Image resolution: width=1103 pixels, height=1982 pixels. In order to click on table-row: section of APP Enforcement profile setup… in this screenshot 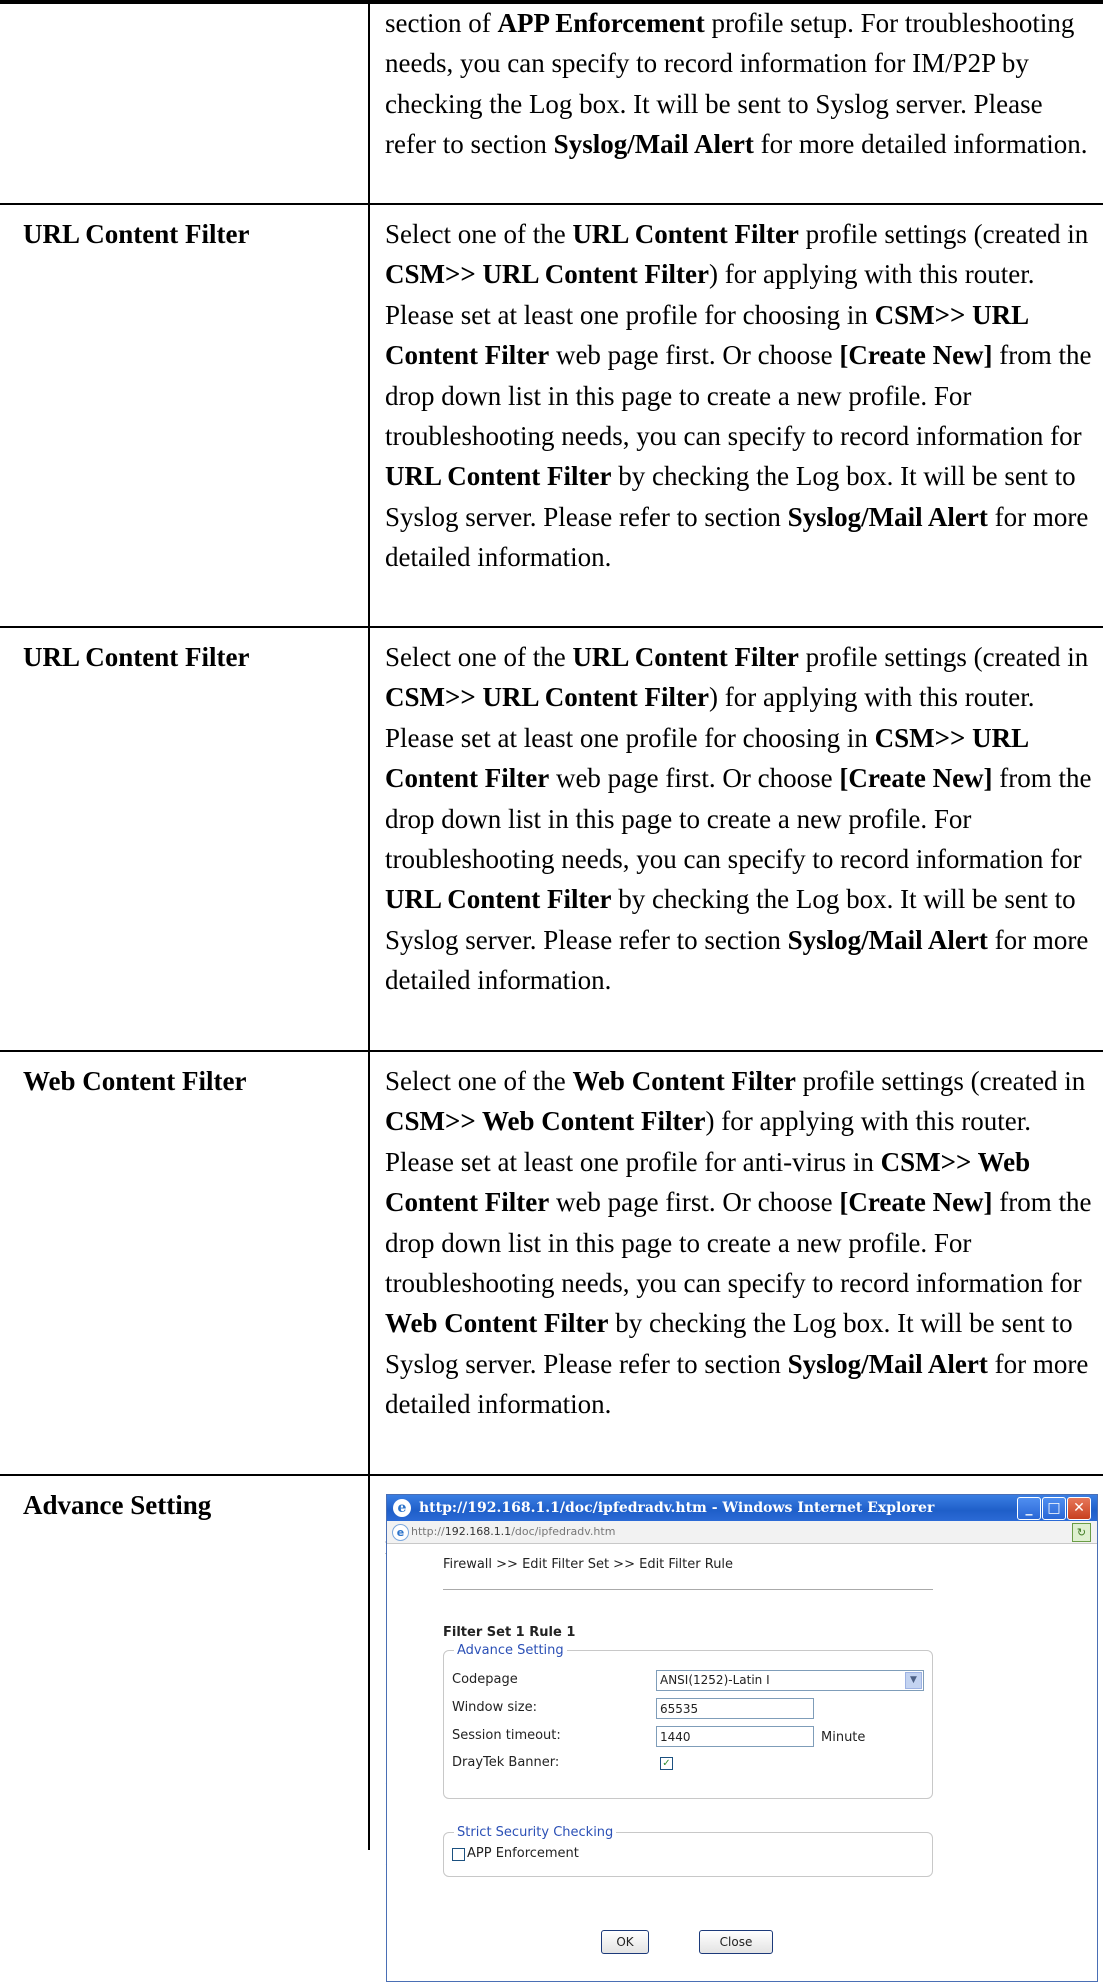, I will do `click(551, 104)`.